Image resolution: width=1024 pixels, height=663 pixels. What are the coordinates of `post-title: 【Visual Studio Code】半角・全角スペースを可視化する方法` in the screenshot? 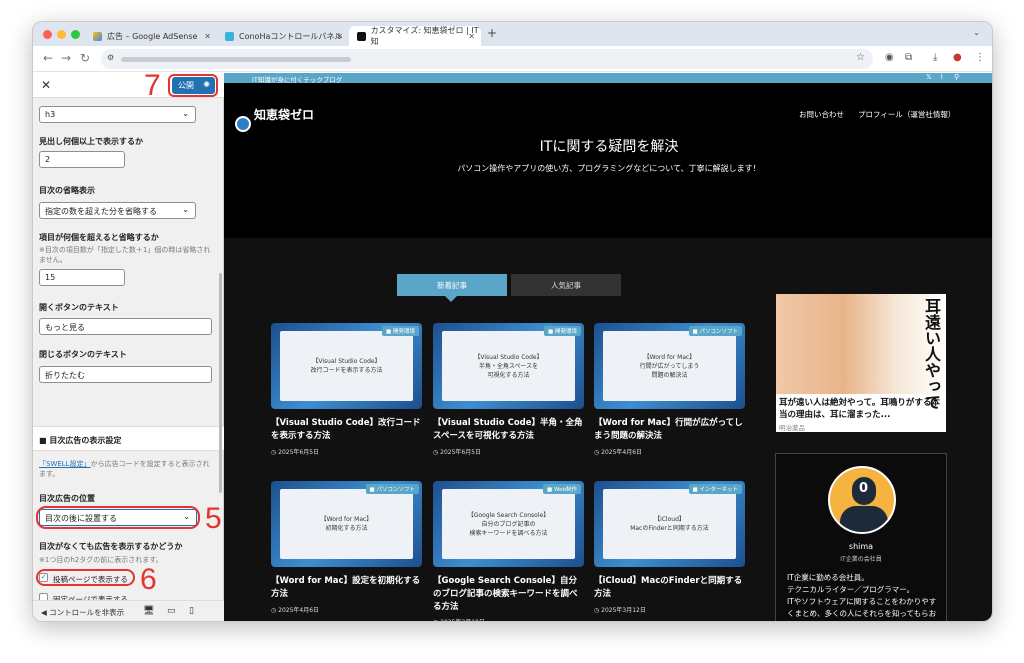 It's located at (508, 430).